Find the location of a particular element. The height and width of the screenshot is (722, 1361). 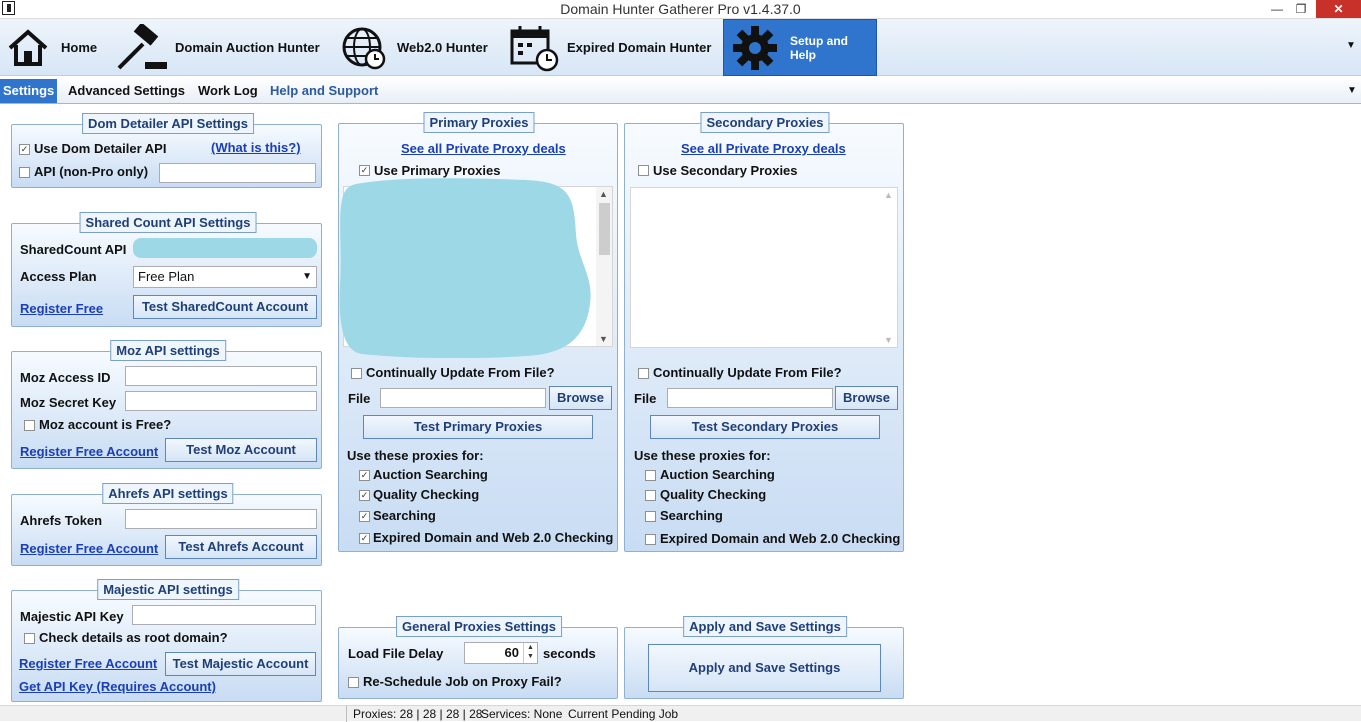

secondary-deals-link: See all Private Proxy deals is located at coordinates (763, 148).